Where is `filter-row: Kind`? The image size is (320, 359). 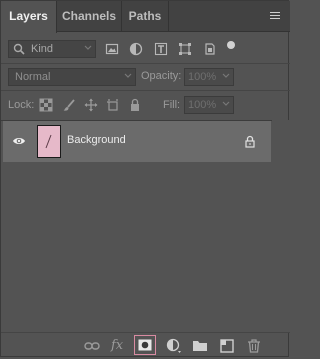
filter-row: Kind is located at coordinates (145, 48).